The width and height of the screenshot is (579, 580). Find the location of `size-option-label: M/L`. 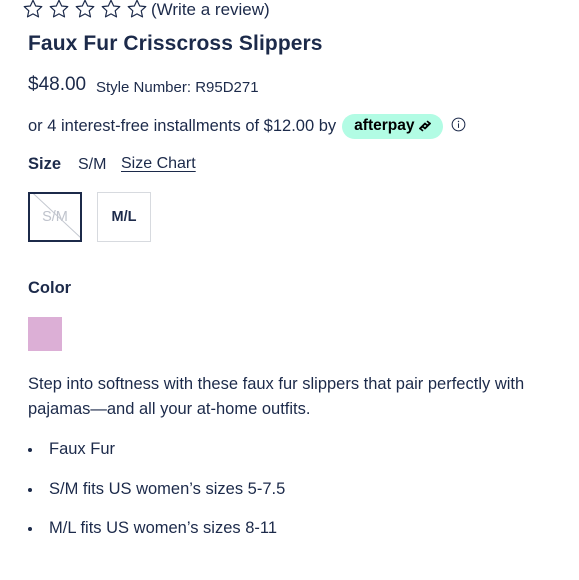

size-option-label: M/L is located at coordinates (124, 217).